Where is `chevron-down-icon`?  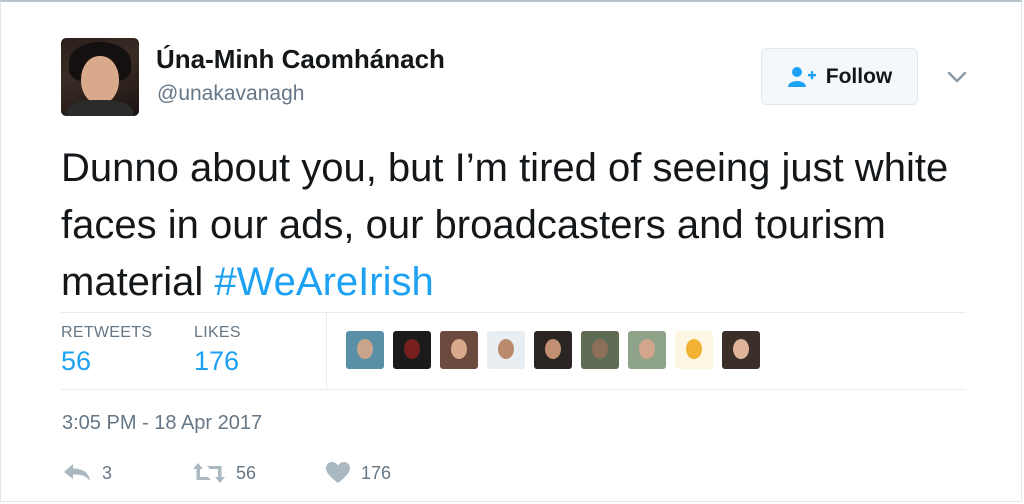 chevron-down-icon is located at coordinates (957, 77).